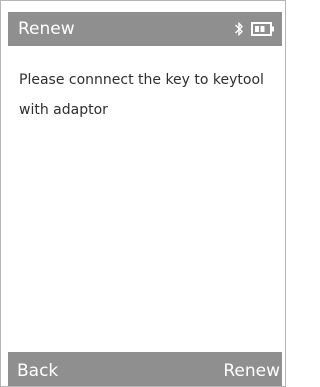  What do you see at coordinates (63, 110) in the screenshot?
I see `message-line-2: with adaptor` at bounding box center [63, 110].